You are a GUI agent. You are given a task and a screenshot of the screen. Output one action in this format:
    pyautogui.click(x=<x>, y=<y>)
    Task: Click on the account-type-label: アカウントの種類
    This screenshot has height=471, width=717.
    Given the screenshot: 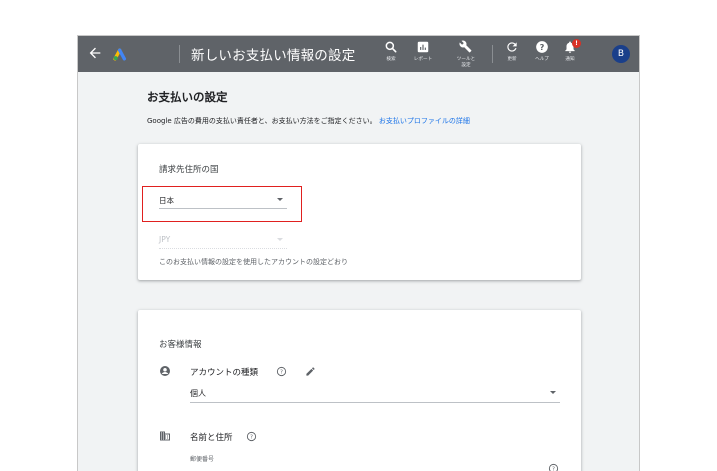 What is the action you would take?
    pyautogui.click(x=224, y=373)
    